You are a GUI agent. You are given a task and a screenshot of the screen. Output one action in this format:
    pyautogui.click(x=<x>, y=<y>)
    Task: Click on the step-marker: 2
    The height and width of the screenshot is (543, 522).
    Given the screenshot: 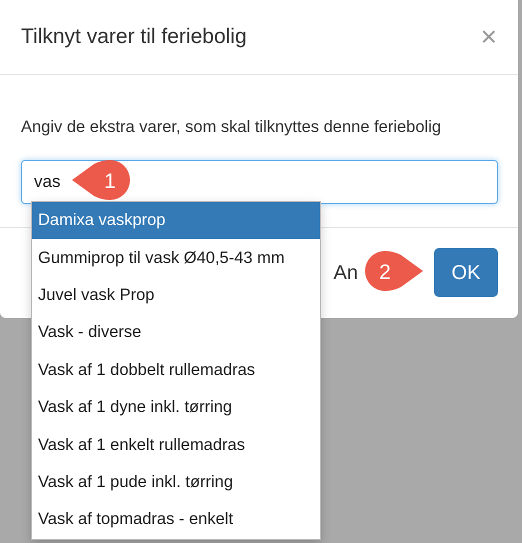 What is the action you would take?
    pyautogui.click(x=394, y=271)
    